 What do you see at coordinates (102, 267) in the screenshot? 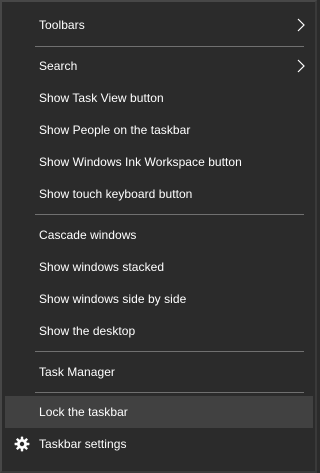
I see `menu-item-label: Show windows stacked` at bounding box center [102, 267].